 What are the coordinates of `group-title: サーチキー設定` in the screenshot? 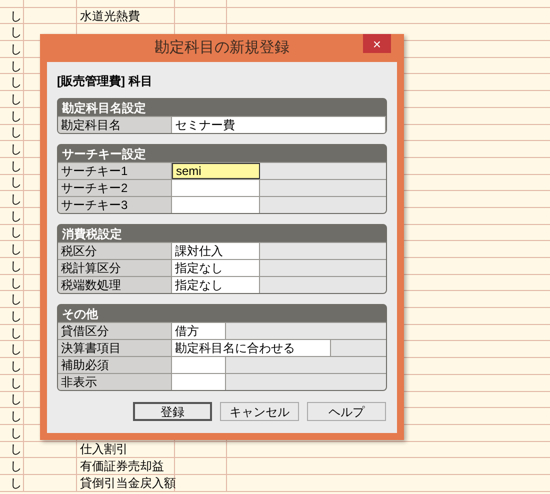 It's located at (104, 154).